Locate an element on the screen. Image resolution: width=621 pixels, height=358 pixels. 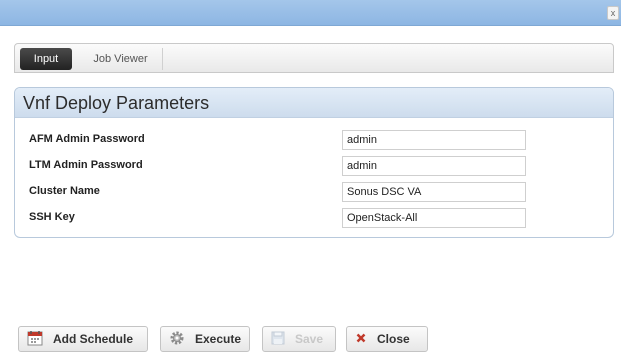
save-label: Save is located at coordinates (309, 339).